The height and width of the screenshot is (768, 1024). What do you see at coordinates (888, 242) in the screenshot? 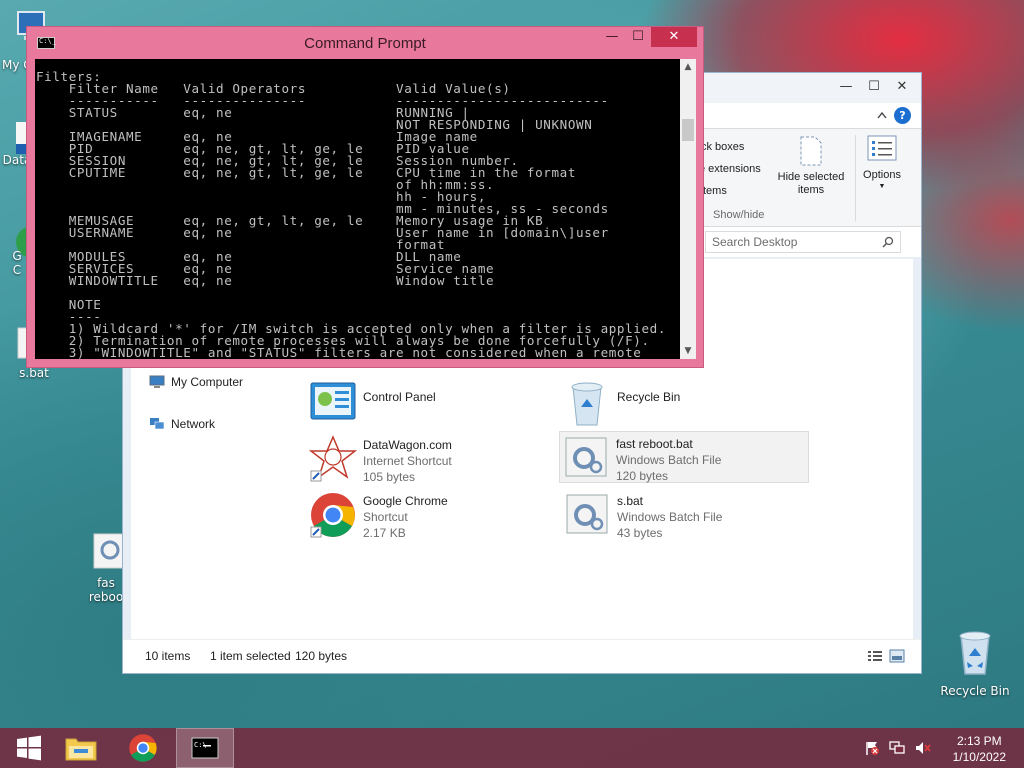
I see `search-icon` at bounding box center [888, 242].